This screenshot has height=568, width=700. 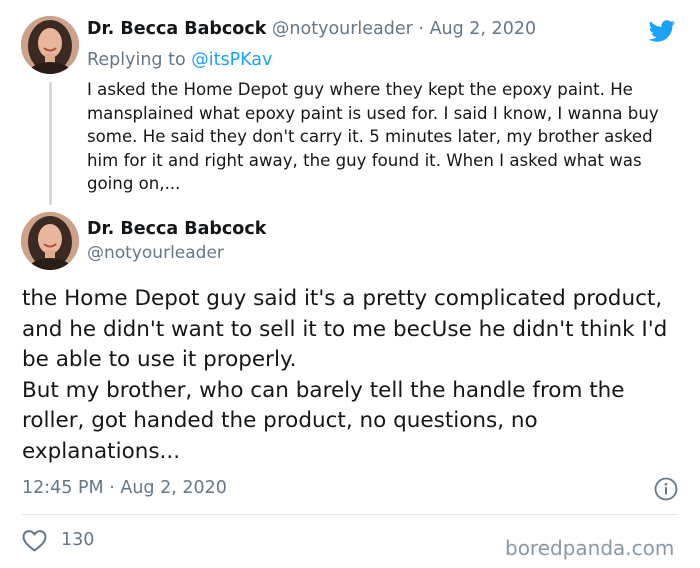 I want to click on reply-date: Aug 2, 2020, so click(x=483, y=29).